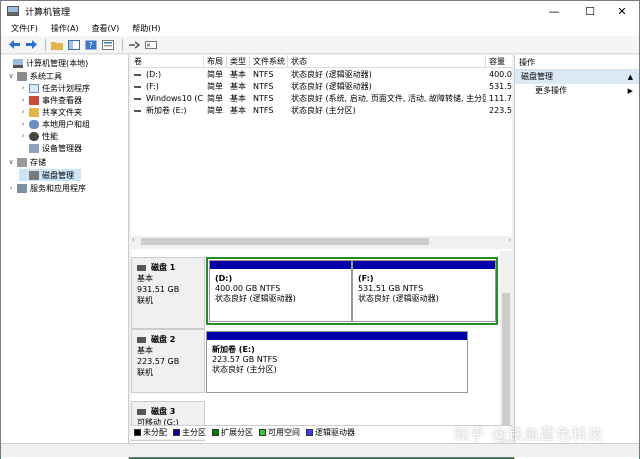 The height and width of the screenshot is (459, 640). I want to click on maximize-button: ☐, so click(590, 11).